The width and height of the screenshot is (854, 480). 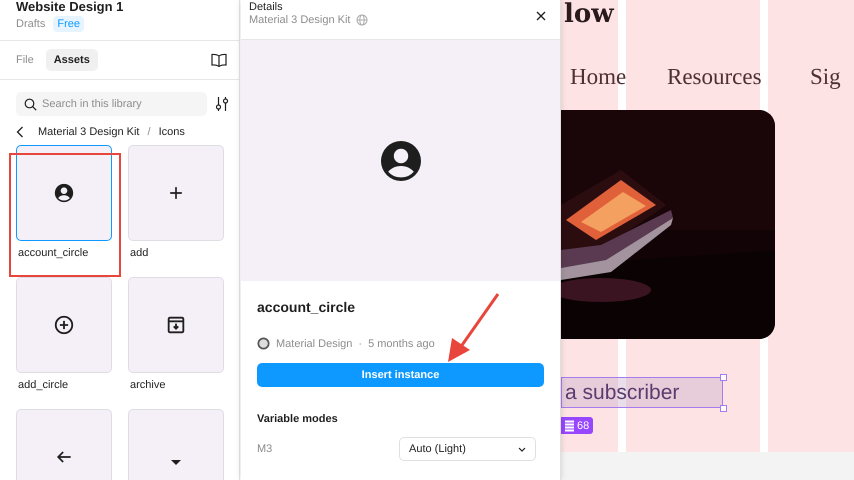 What do you see at coordinates (314, 344) in the screenshot?
I see `author-name: Material Design` at bounding box center [314, 344].